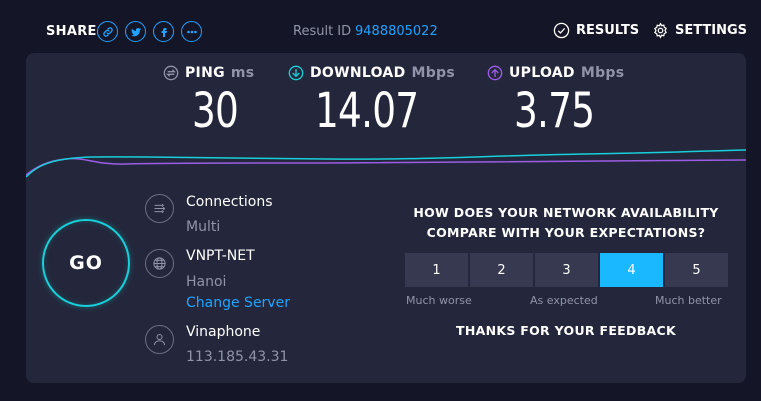 This screenshot has width=761, height=401. I want to click on download-unit: Mbps, so click(433, 73).